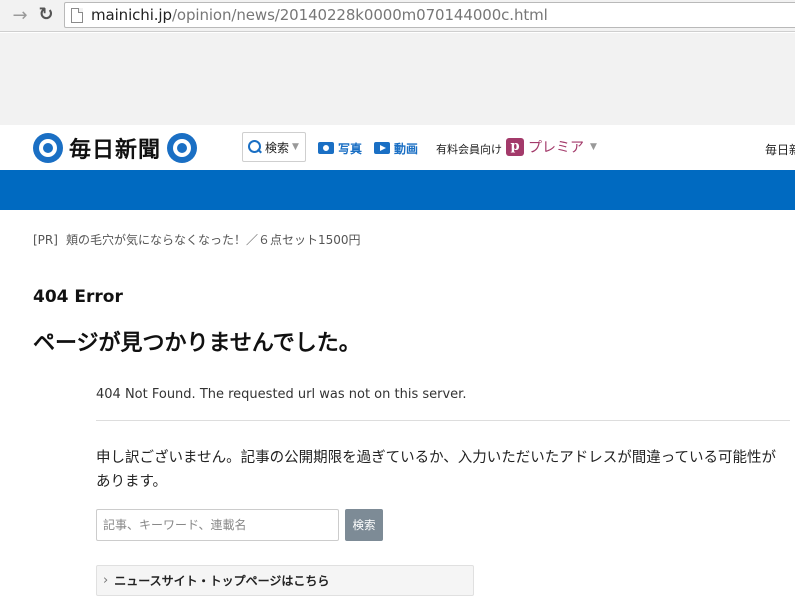 Image resolution: width=795 pixels, height=609 pixels. Describe the element at coordinates (45, 240) in the screenshot. I see `pr-tag: [PR]` at that location.